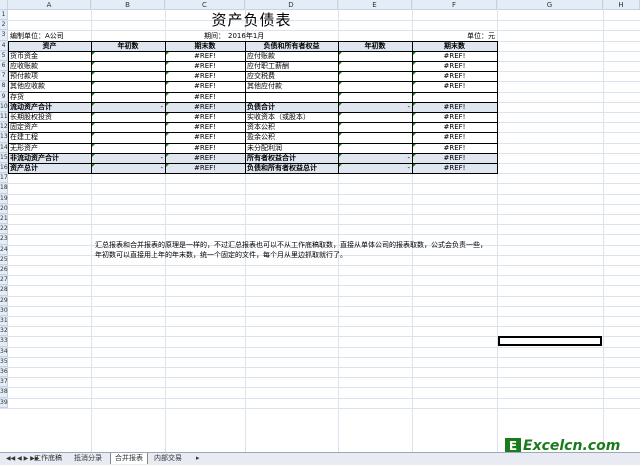  Describe the element at coordinates (4, 117) in the screenshot. I see `row-header: 11` at that location.